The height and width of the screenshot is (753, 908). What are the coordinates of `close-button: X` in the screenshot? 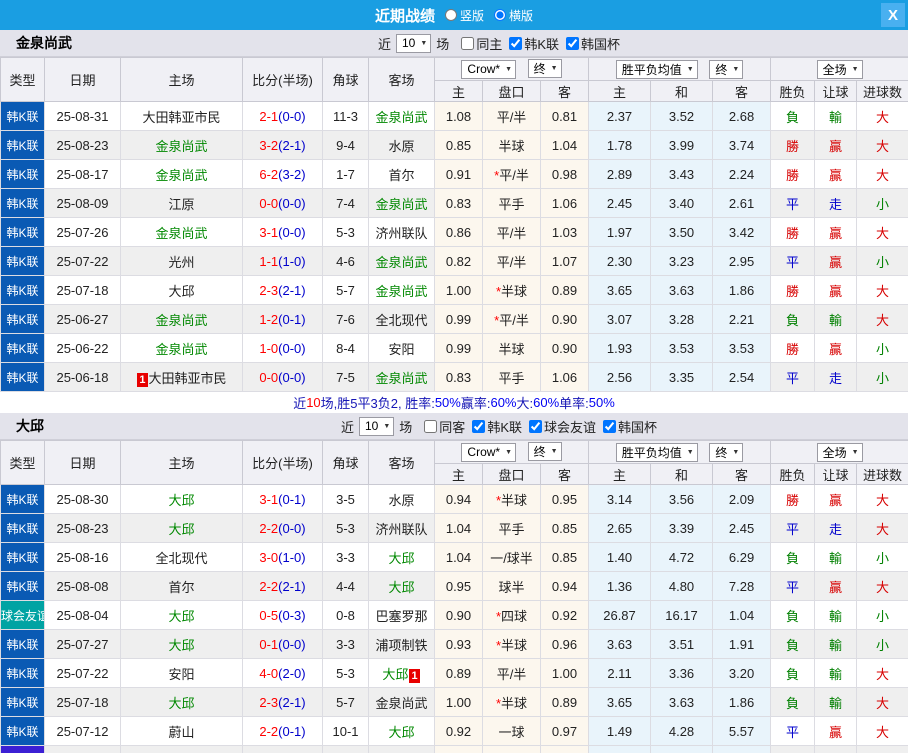 It's located at (893, 15).